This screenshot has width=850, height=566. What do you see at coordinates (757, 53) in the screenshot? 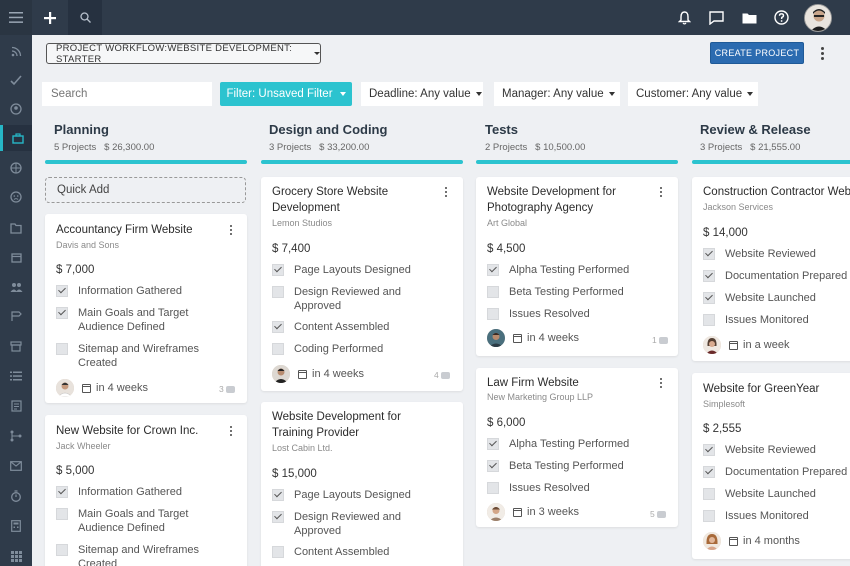
I see `create-project-button: CREATE PROJECT` at bounding box center [757, 53].